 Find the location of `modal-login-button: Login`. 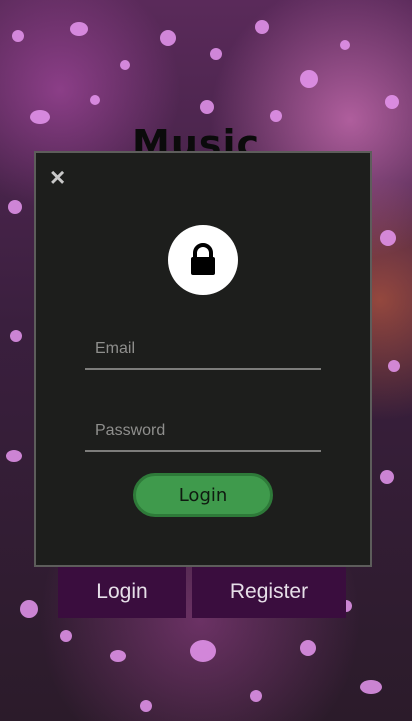

modal-login-button: Login is located at coordinates (203, 495).